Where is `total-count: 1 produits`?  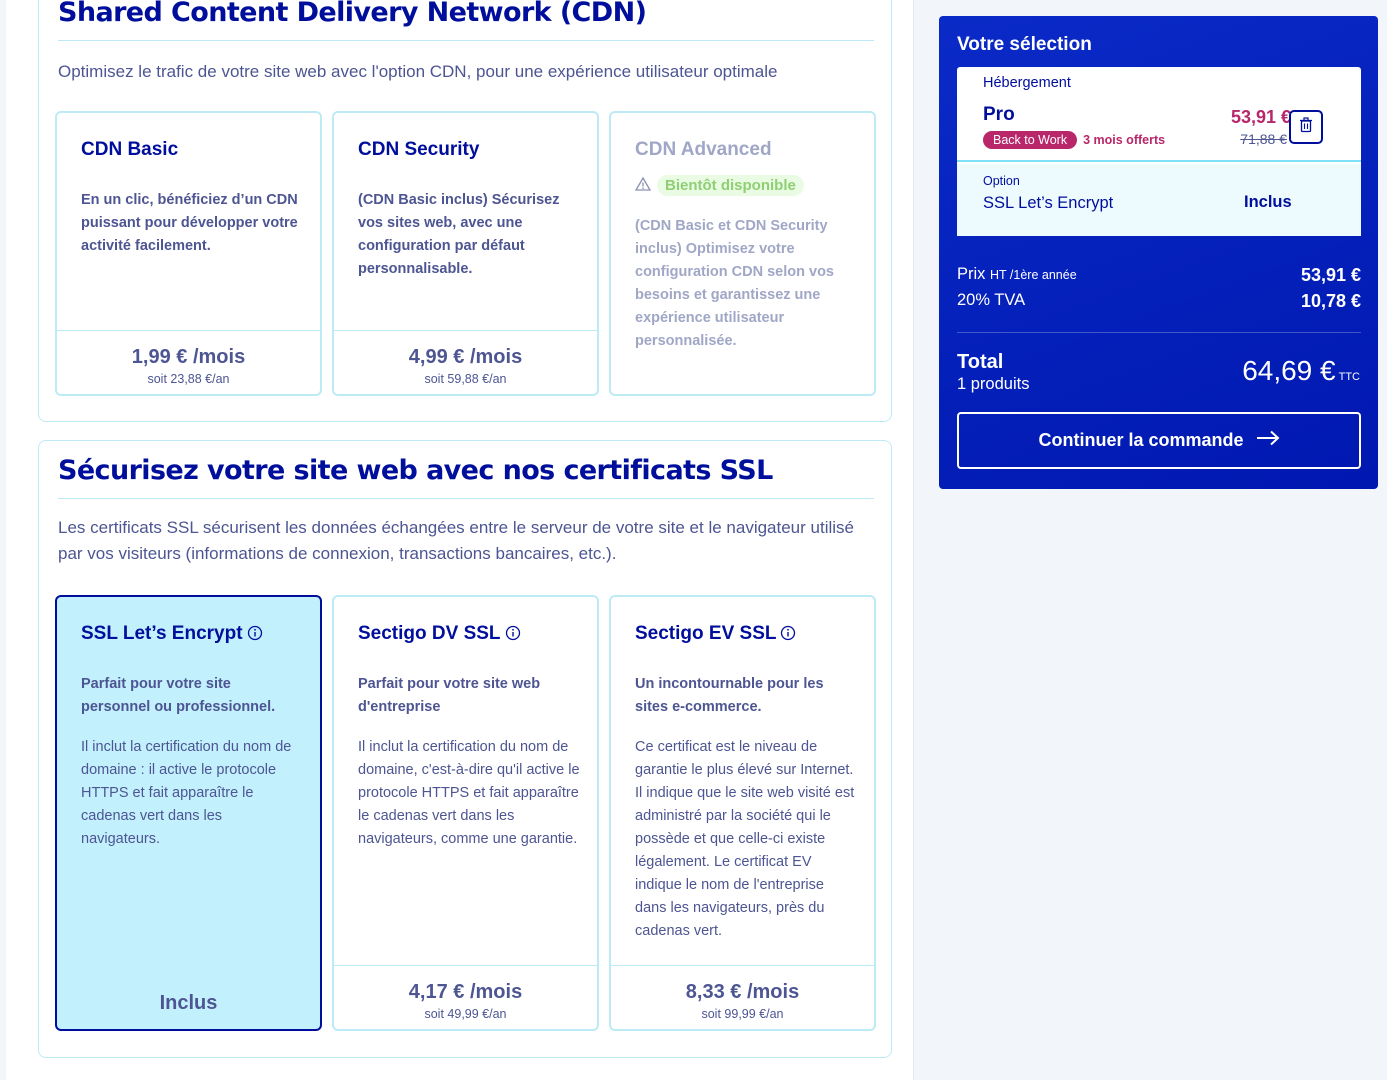
total-count: 1 produits is located at coordinates (993, 384).